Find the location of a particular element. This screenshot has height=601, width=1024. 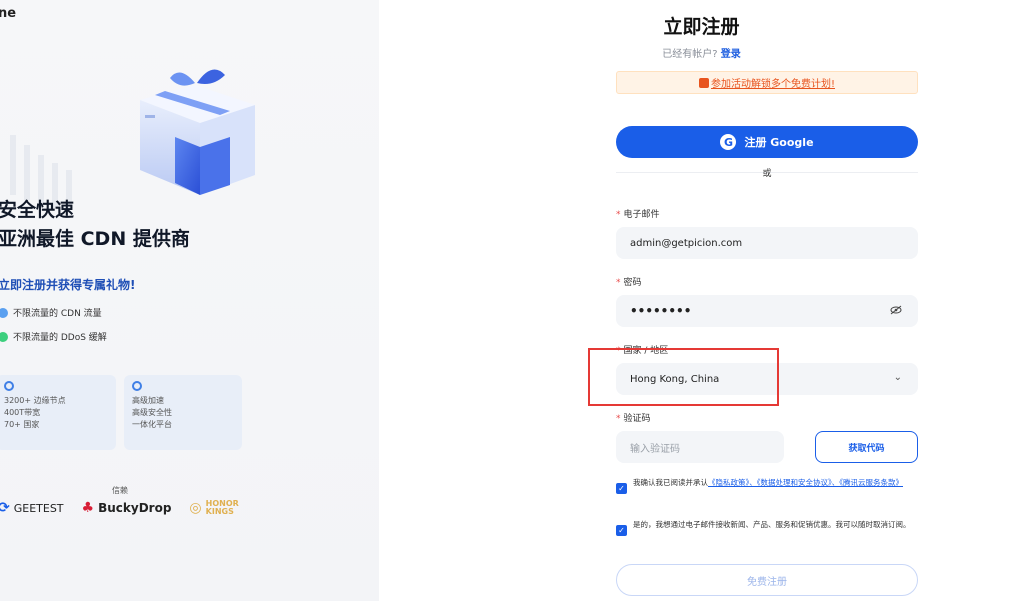

verification-code-input: 输入验证码 is located at coordinates (700, 447).